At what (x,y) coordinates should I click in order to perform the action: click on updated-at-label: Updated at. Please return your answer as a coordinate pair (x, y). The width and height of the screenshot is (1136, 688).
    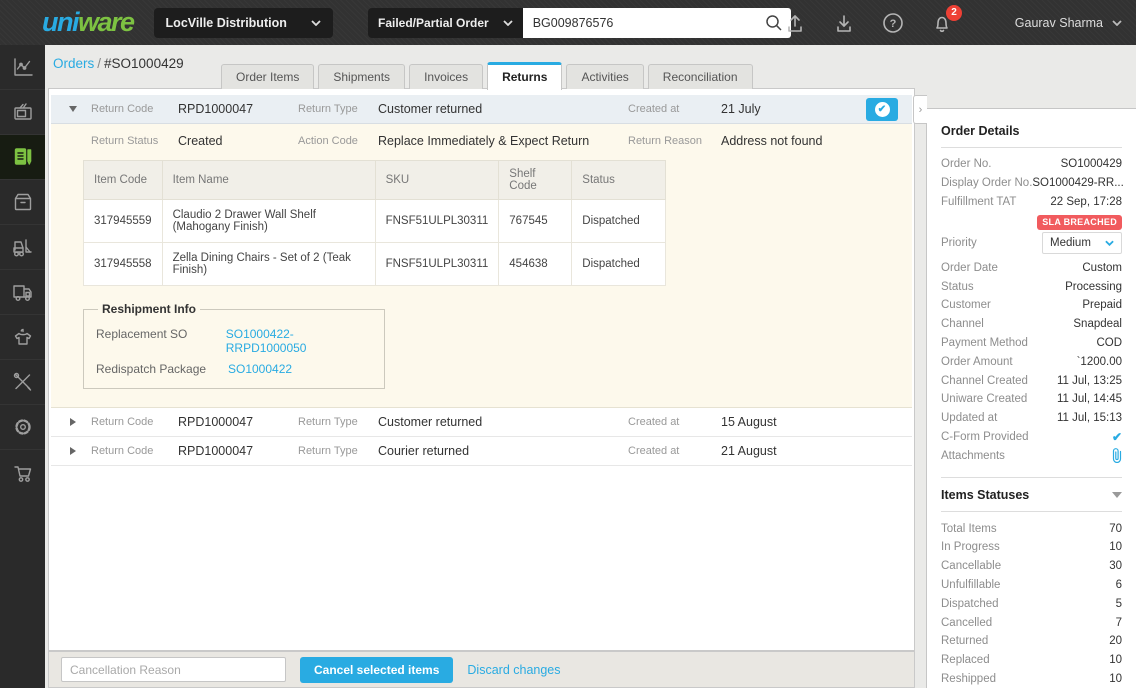
    Looking at the image, I should click on (969, 418).